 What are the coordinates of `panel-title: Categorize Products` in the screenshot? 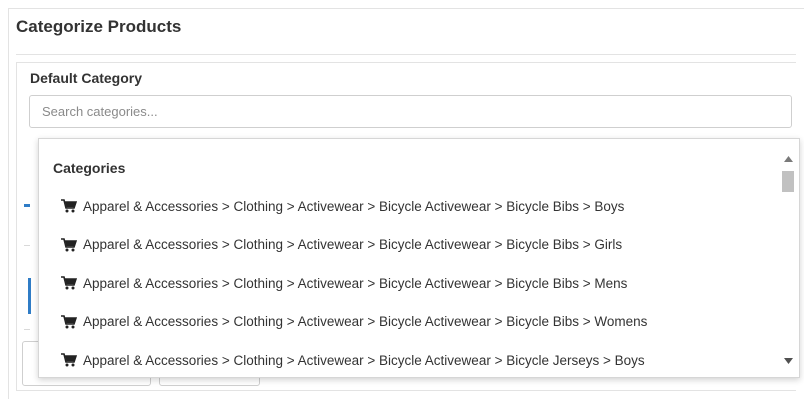 It's located at (99, 26).